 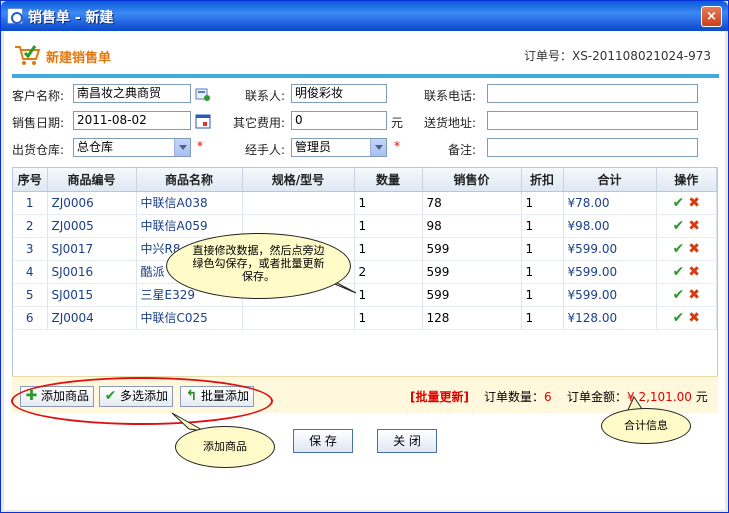 I want to click on batch-update-label: [批量更新], so click(x=439, y=397).